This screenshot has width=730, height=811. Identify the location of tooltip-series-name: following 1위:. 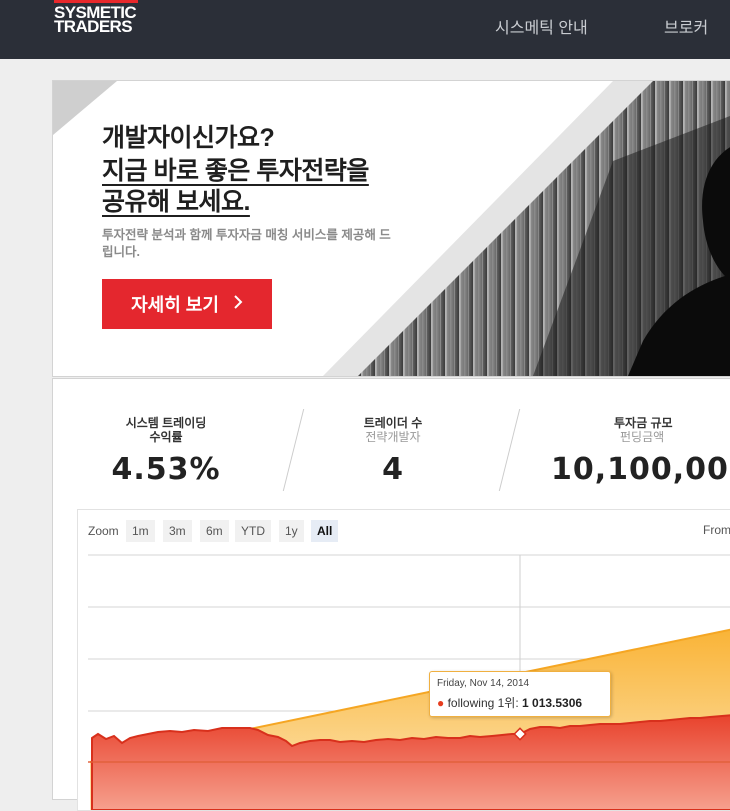
(483, 703).